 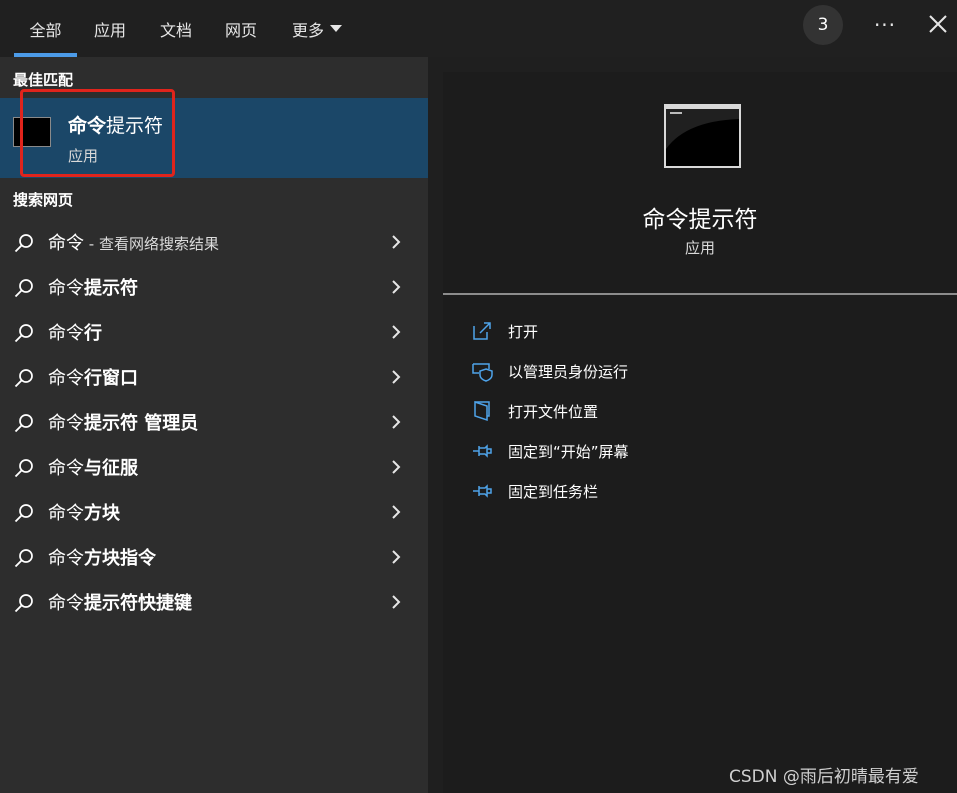 I want to click on web-result-label: 命令提示符, so click(x=93, y=287).